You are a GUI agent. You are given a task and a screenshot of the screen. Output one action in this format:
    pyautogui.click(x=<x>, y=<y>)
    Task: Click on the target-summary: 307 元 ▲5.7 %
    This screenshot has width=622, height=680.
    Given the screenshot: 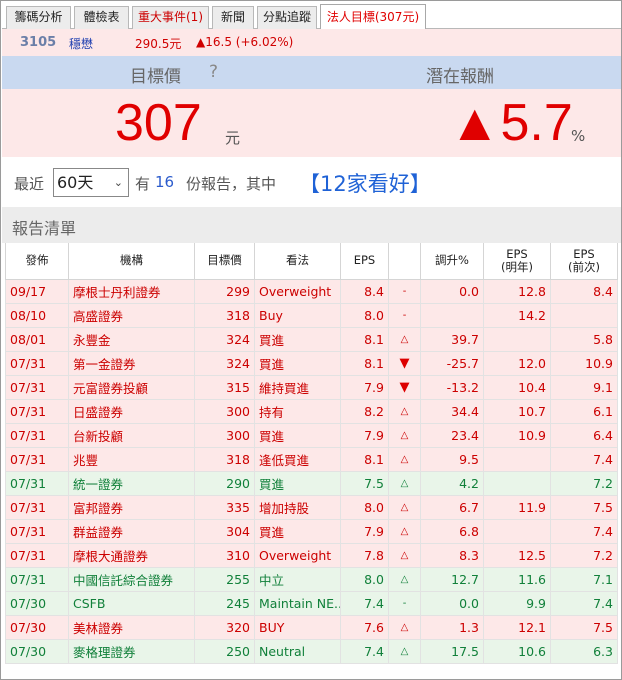 What is the action you would take?
    pyautogui.click(x=311, y=123)
    